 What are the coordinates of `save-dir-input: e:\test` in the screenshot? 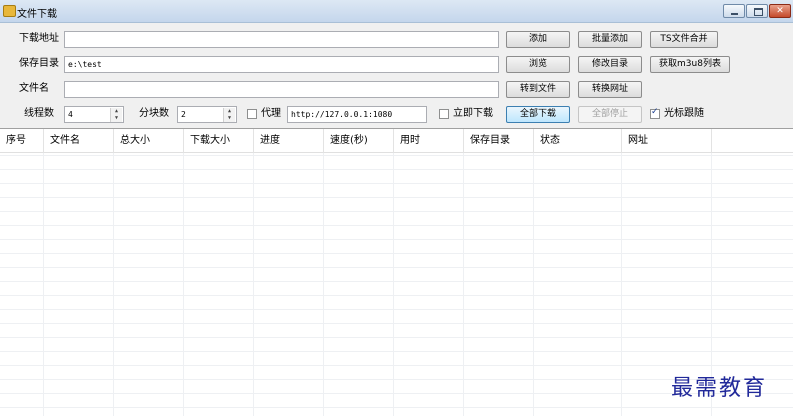 It's located at (281, 64).